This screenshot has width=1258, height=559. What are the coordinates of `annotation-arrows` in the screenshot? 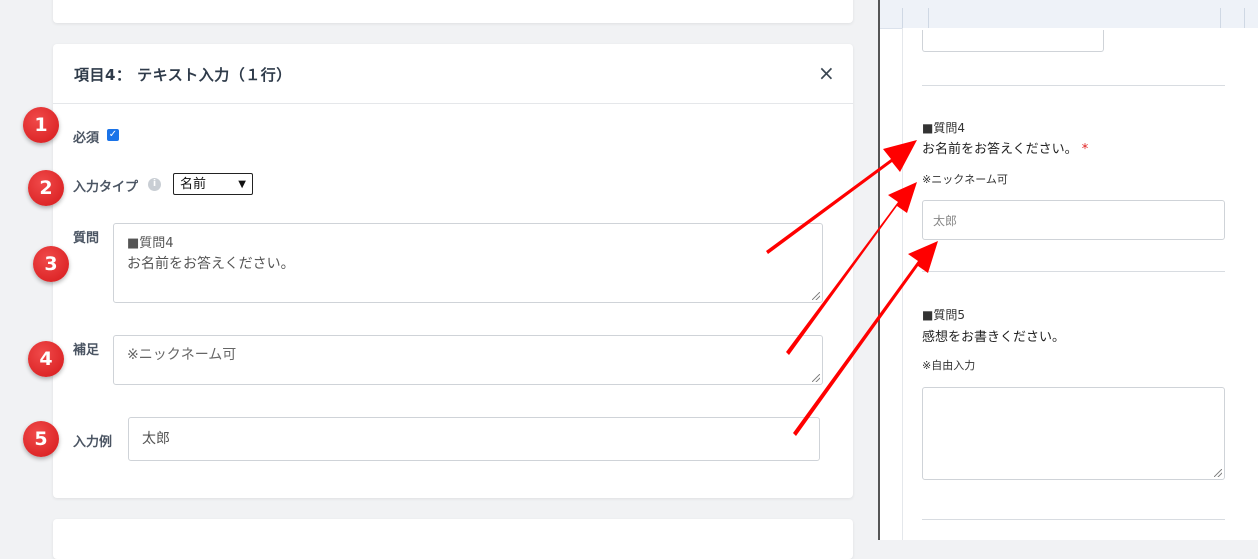 It's located at (852, 288).